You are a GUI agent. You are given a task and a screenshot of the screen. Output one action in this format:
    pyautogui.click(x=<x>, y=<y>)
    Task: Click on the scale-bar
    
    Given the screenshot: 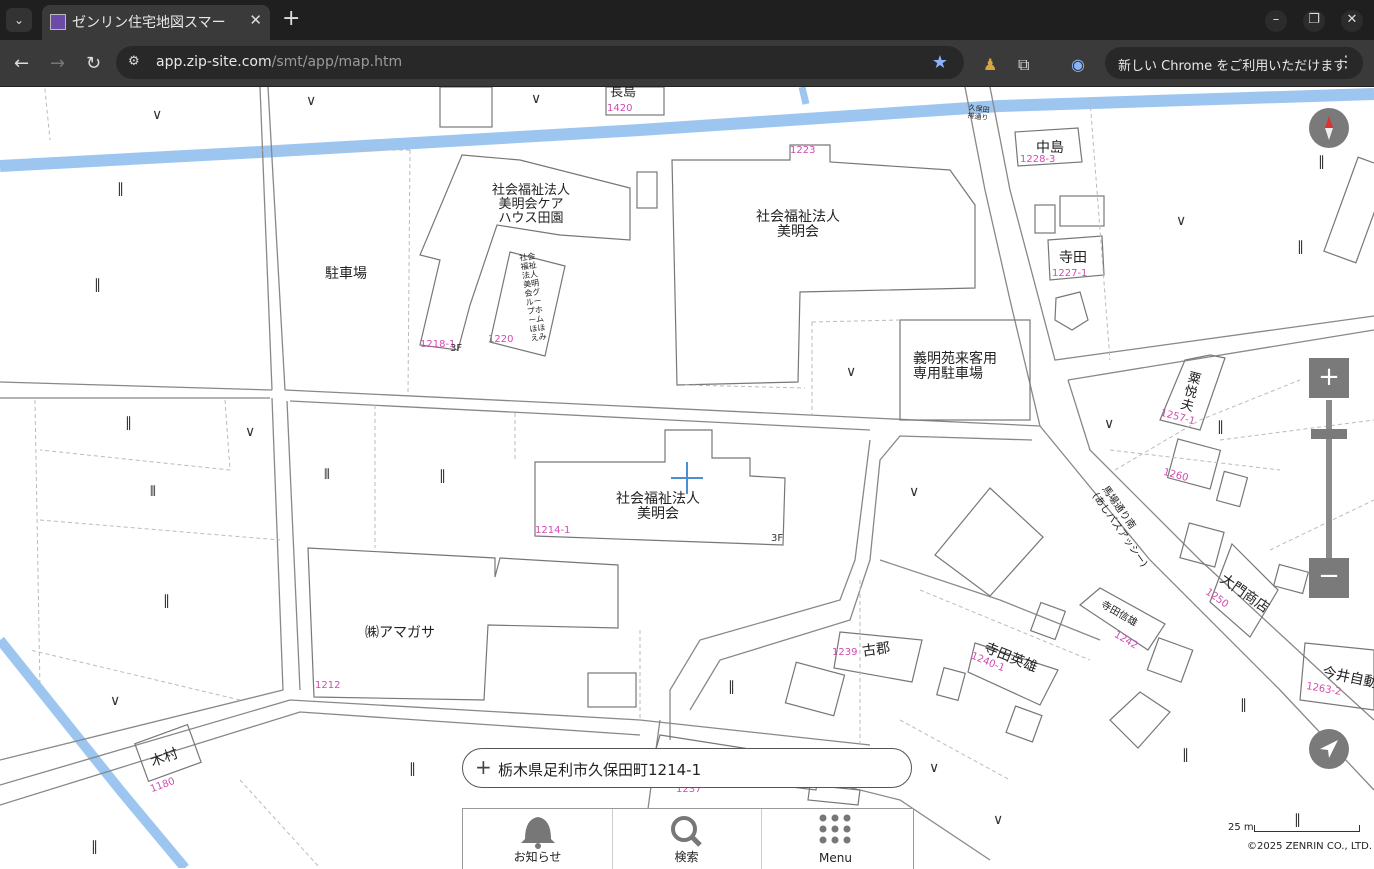 What is the action you would take?
    pyautogui.click(x=1307, y=828)
    